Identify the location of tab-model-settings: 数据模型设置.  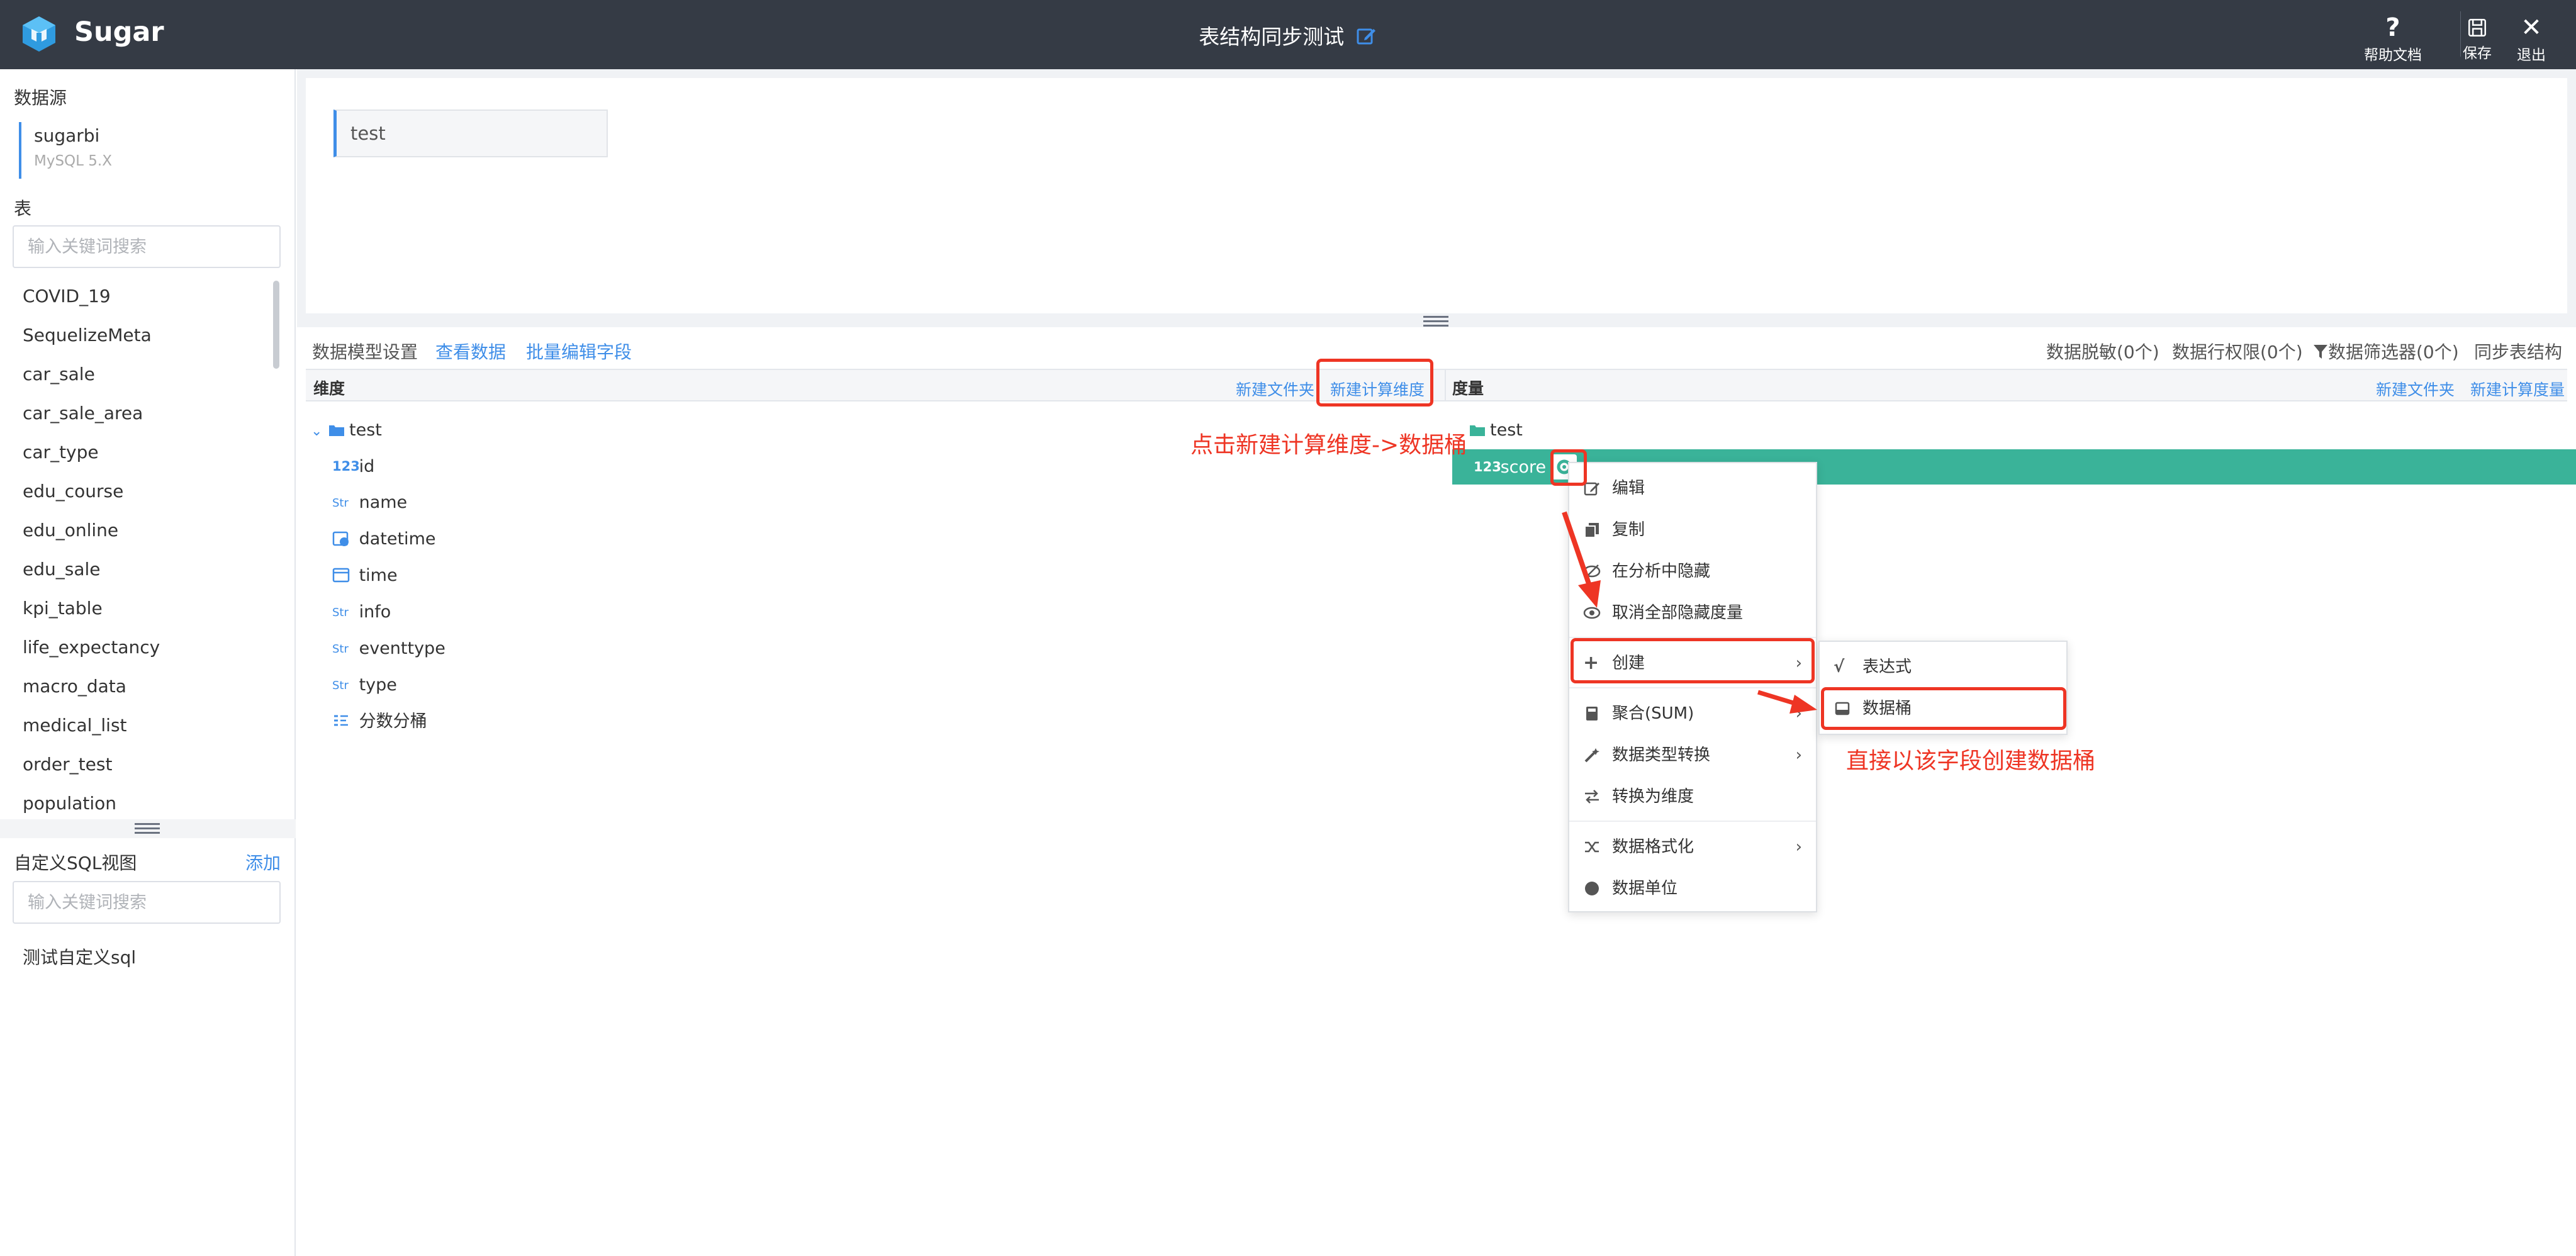
(365, 351).